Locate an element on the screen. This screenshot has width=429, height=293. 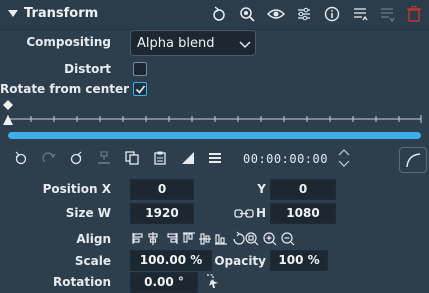
eye-icon is located at coordinates (276, 14).